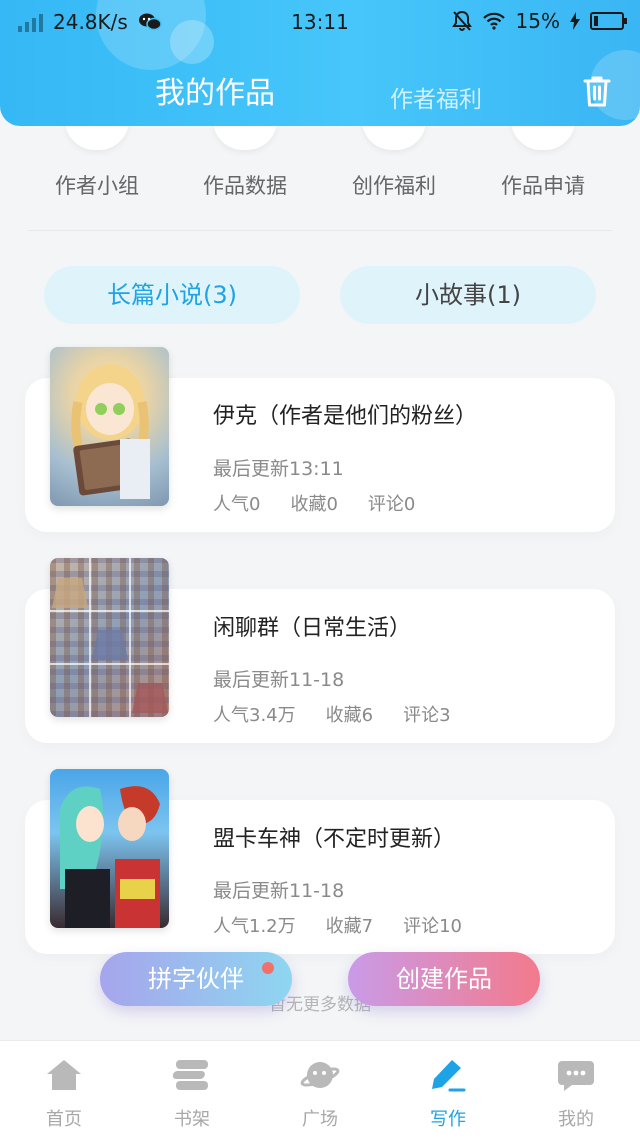  I want to click on favorites-count: 收藏6, so click(349, 715).